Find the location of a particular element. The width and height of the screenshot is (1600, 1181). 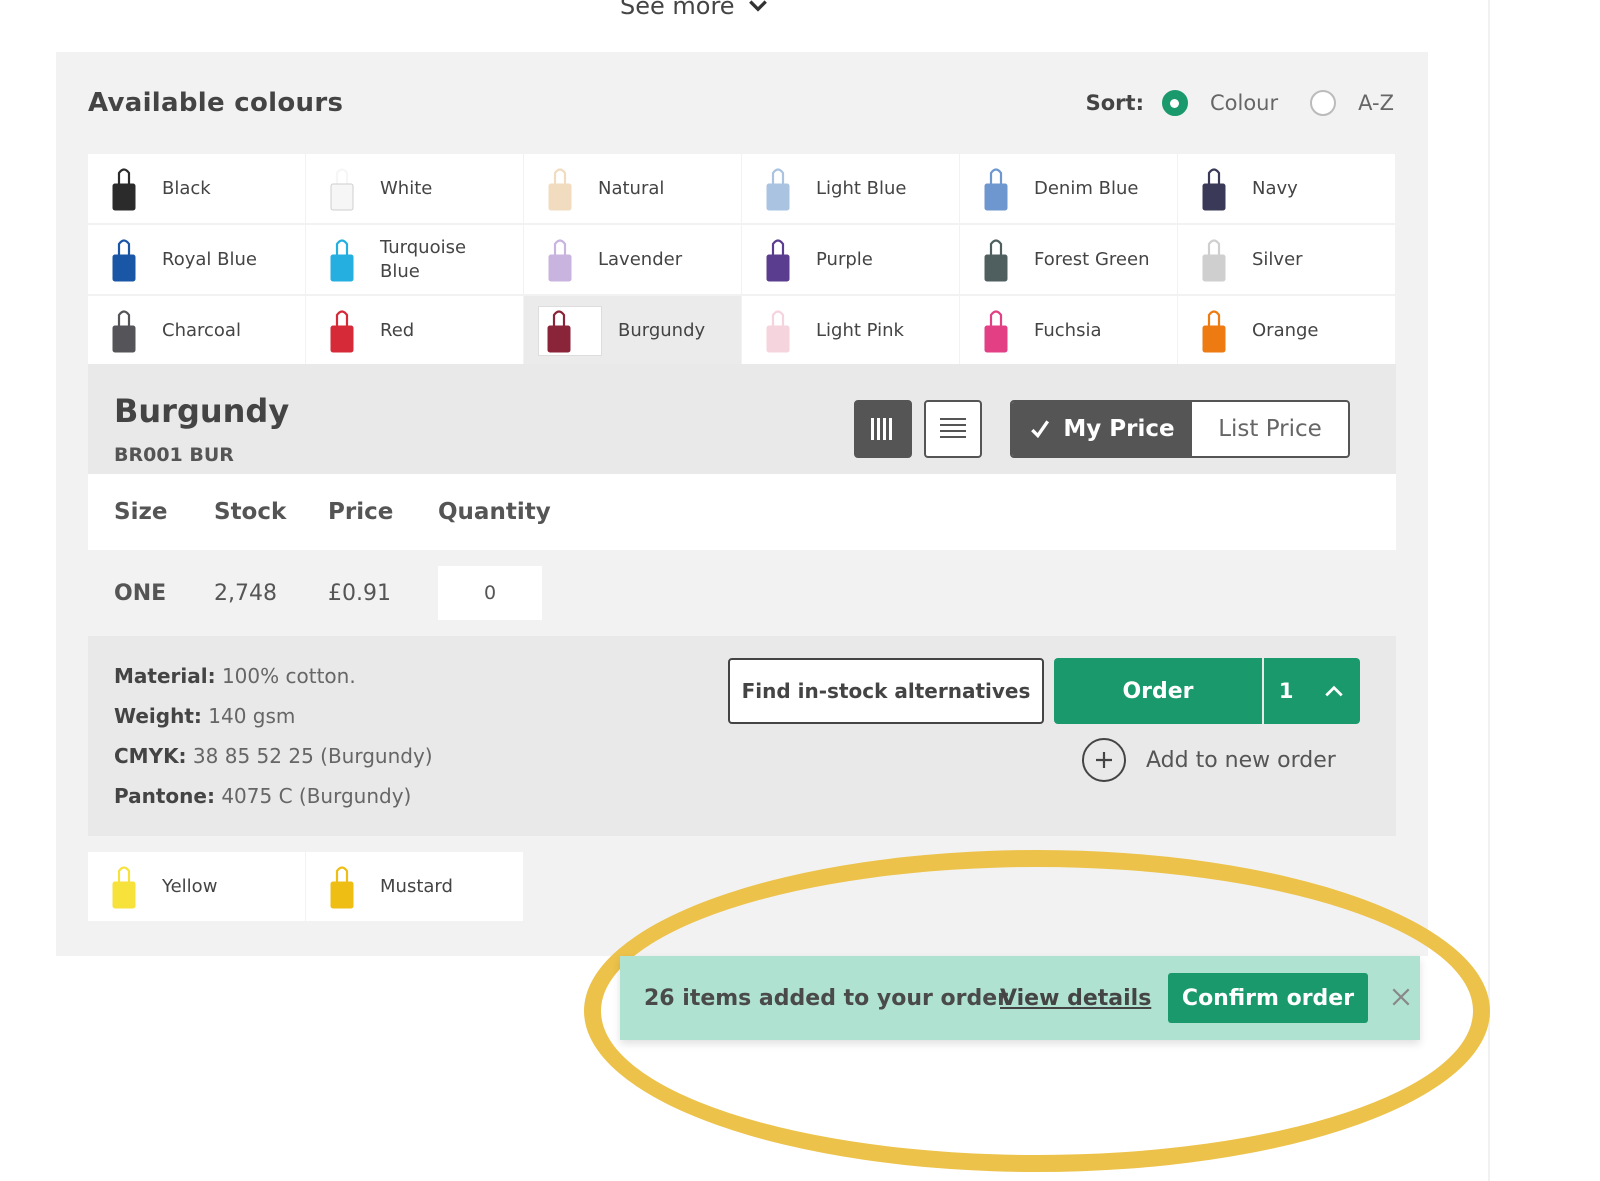

colour-swatch: Light Pink is located at coordinates (850, 330).